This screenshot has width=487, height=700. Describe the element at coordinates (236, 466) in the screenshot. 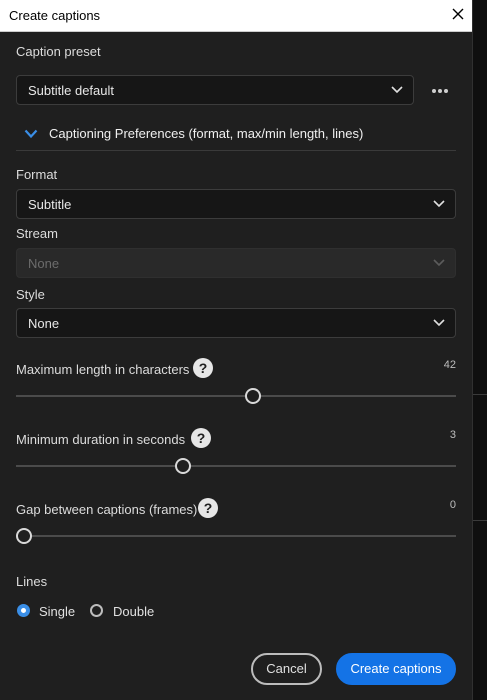

I see `min-duration-slider-track` at that location.